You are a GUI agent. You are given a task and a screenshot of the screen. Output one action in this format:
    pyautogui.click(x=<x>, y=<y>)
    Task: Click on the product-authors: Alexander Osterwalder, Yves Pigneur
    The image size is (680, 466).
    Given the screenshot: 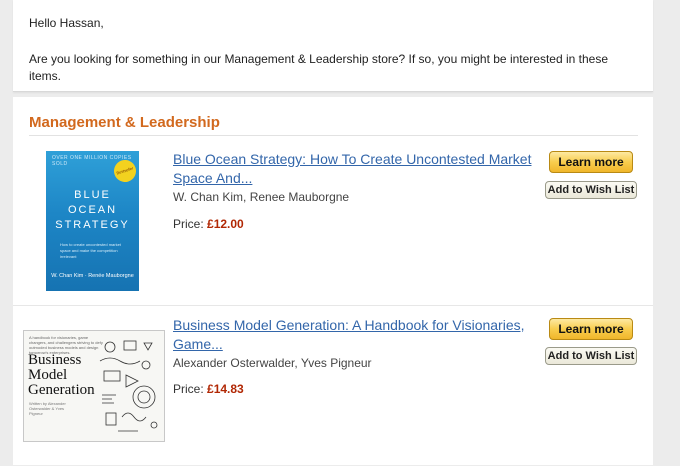 What is the action you would take?
    pyautogui.click(x=272, y=363)
    